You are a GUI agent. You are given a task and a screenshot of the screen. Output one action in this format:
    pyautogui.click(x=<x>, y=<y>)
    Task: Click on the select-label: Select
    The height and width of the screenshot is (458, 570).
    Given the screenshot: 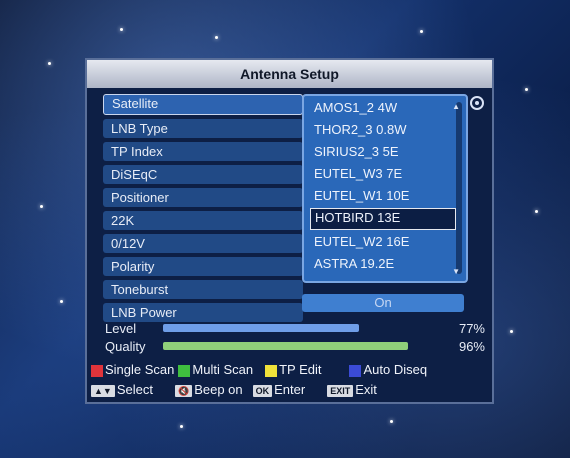 What is the action you would take?
    pyautogui.click(x=134, y=389)
    